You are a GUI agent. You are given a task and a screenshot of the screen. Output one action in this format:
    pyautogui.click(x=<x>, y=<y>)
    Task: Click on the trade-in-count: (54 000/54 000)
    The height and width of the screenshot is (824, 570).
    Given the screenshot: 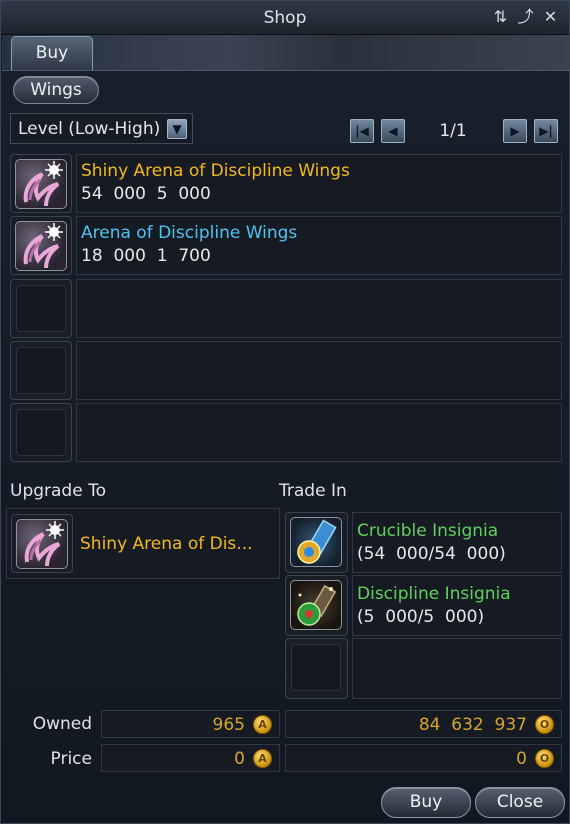 What is the action you would take?
    pyautogui.click(x=431, y=554)
    